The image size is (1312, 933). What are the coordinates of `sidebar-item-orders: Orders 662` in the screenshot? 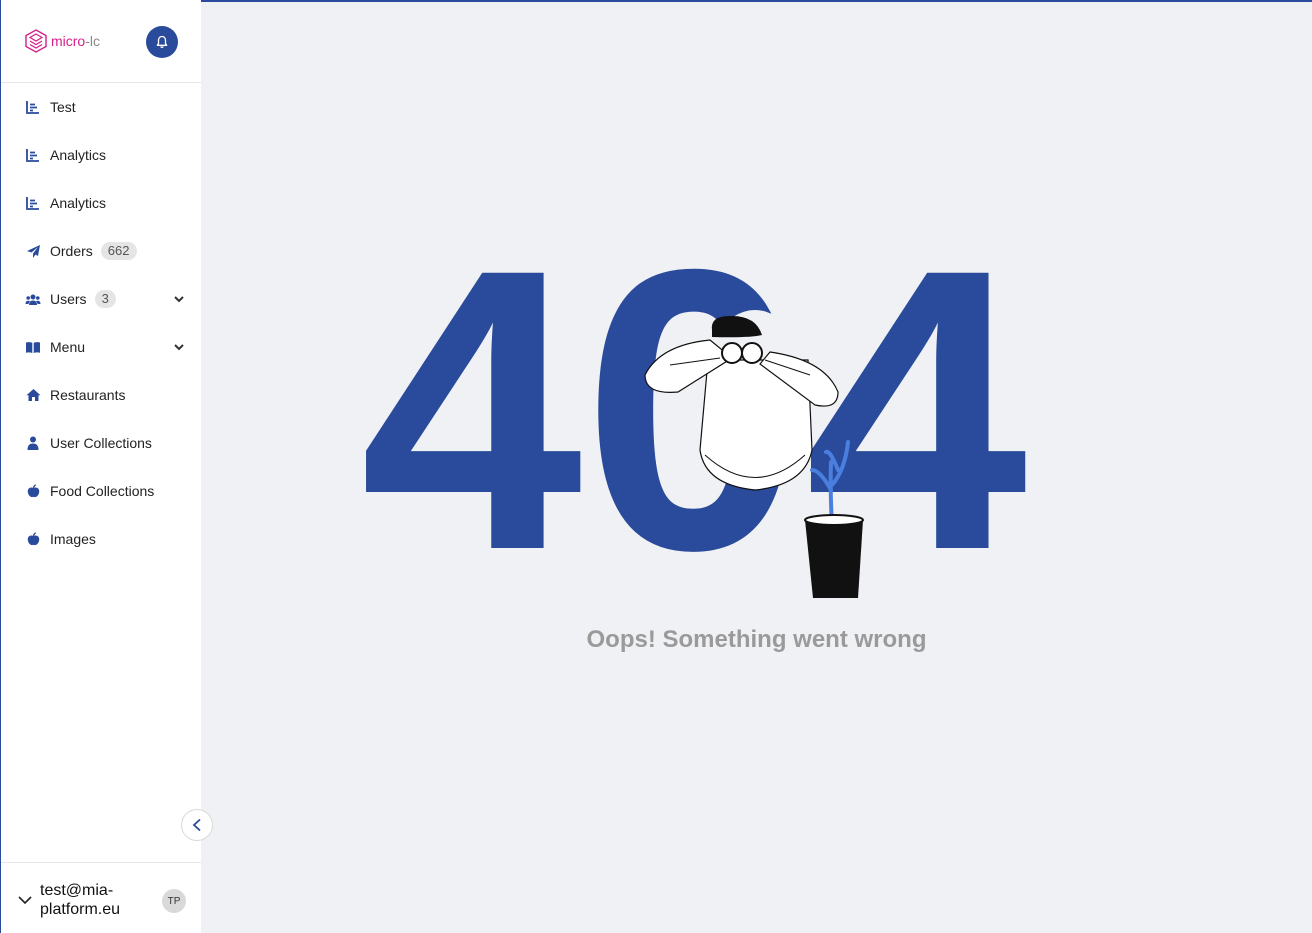 It's located at (101, 251).